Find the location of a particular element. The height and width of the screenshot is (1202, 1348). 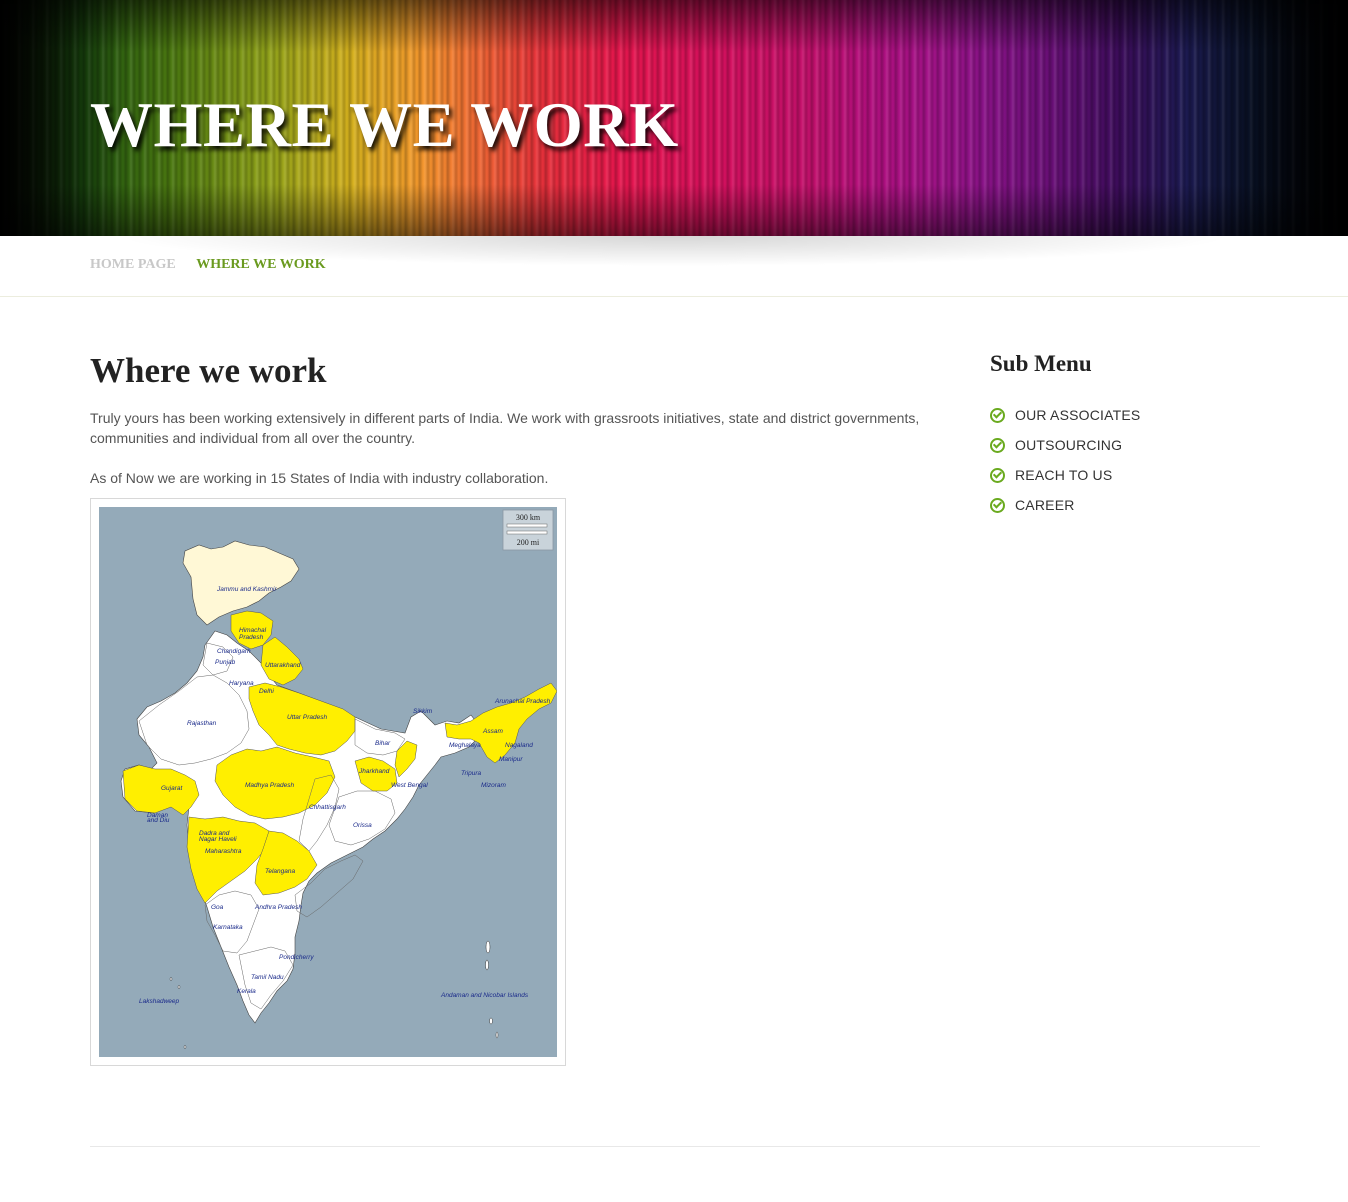

label-andaman: Andaman and Nicobar Islands is located at coordinates (484, 995).